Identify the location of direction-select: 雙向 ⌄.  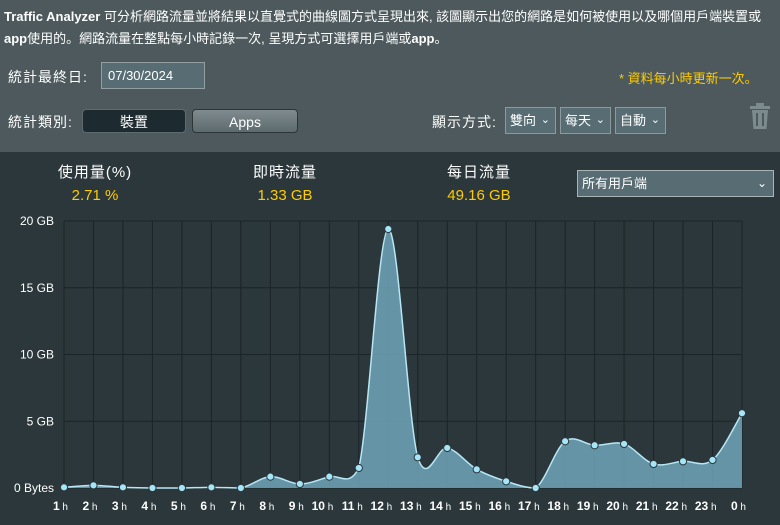
(530, 120).